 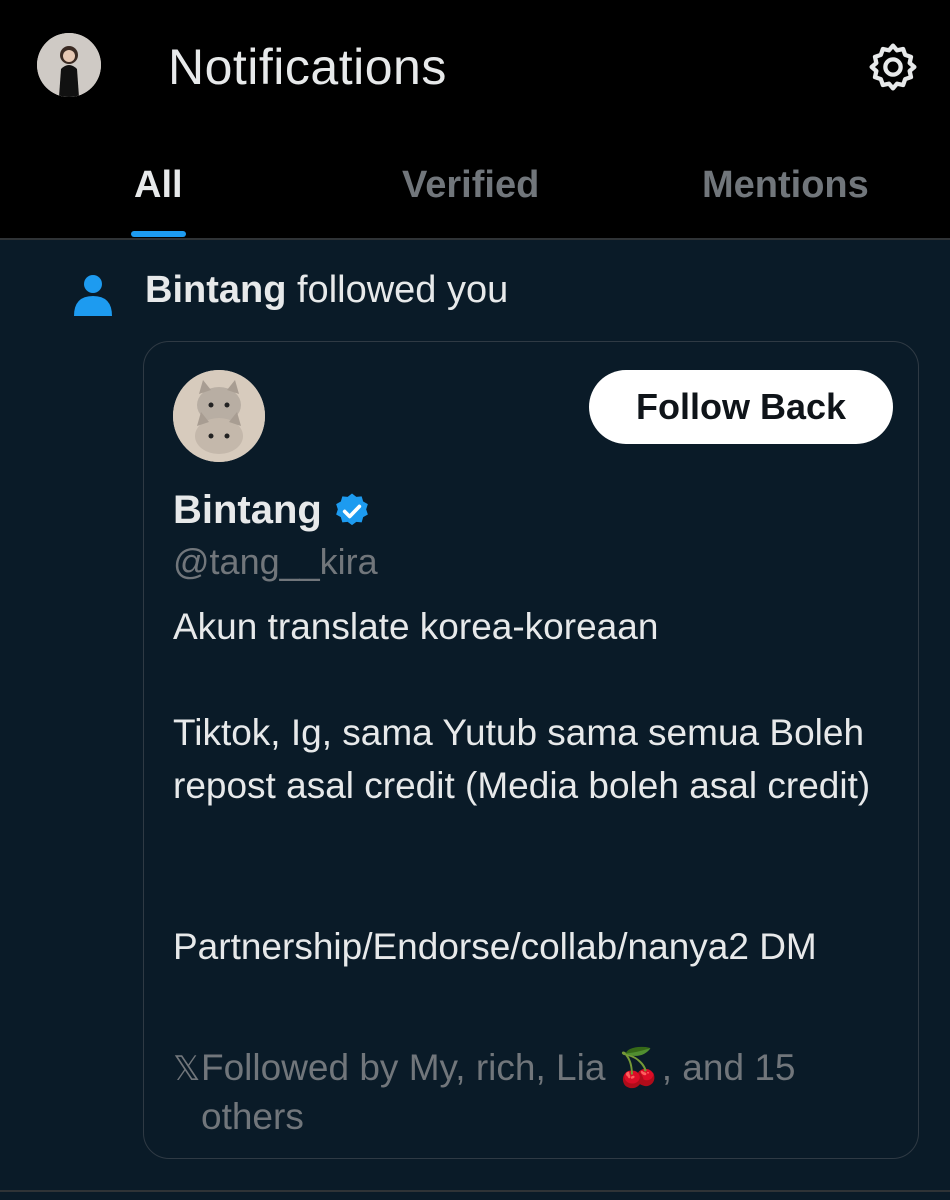 What do you see at coordinates (741, 407) in the screenshot?
I see `follow-back-button: Follow Back` at bounding box center [741, 407].